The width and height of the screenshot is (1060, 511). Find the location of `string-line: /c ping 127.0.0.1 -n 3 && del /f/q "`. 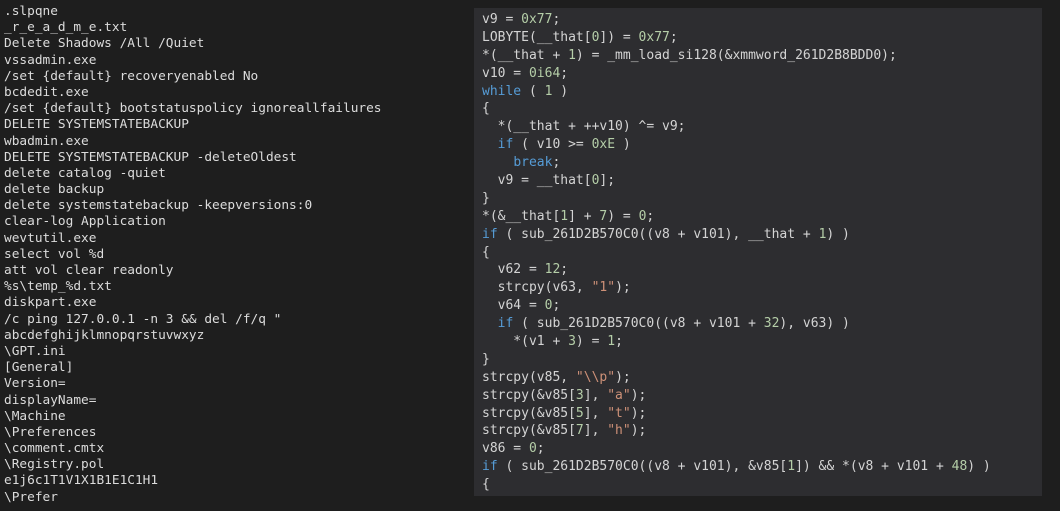

string-line: /c ping 127.0.0.1 -n 3 && del /f/q " is located at coordinates (193, 320).